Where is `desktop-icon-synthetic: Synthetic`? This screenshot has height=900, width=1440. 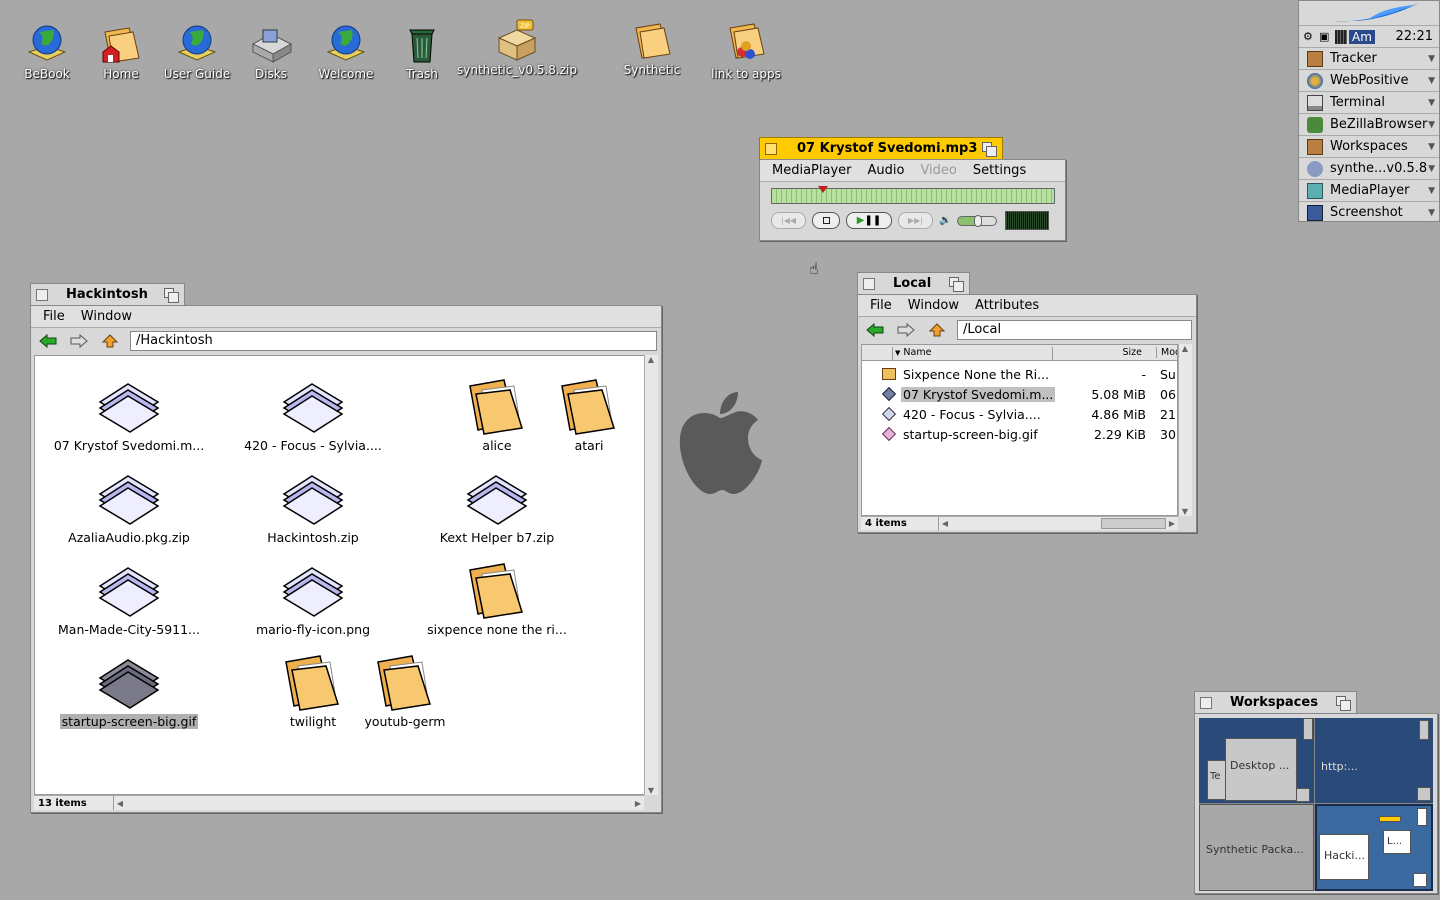 desktop-icon-synthetic: Synthetic is located at coordinates (652, 49).